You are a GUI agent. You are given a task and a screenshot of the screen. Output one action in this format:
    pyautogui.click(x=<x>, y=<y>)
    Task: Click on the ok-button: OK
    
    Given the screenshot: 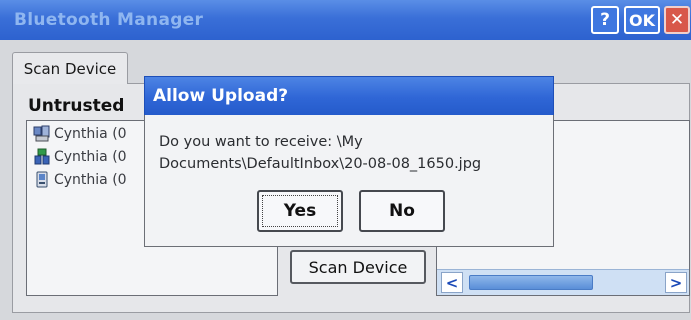 What is the action you would take?
    pyautogui.click(x=642, y=20)
    